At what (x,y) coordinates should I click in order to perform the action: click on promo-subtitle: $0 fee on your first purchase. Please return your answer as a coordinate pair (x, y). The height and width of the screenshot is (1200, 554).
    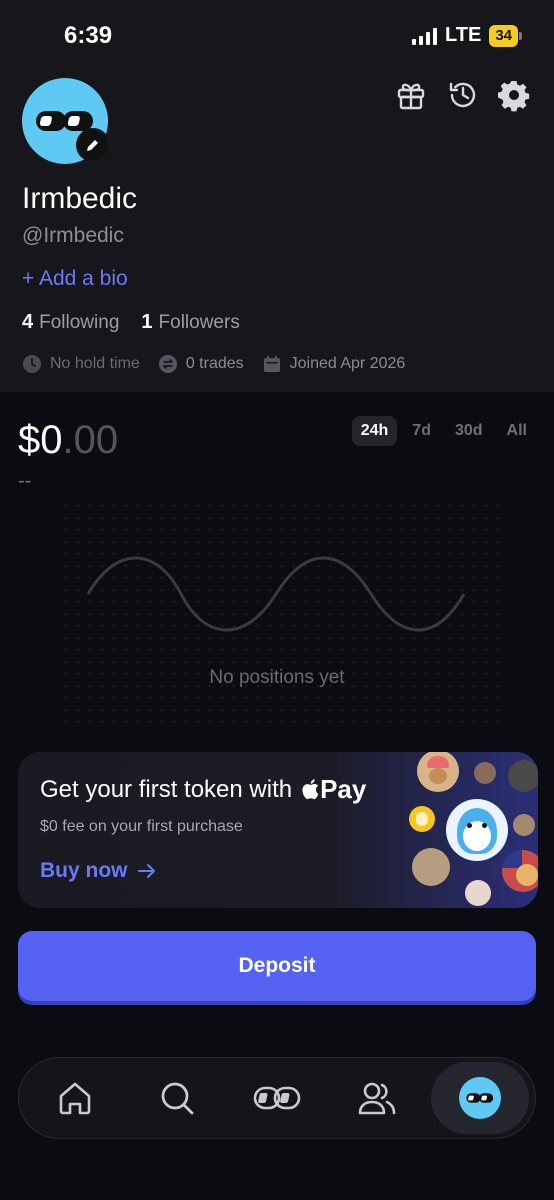
    Looking at the image, I should click on (141, 826).